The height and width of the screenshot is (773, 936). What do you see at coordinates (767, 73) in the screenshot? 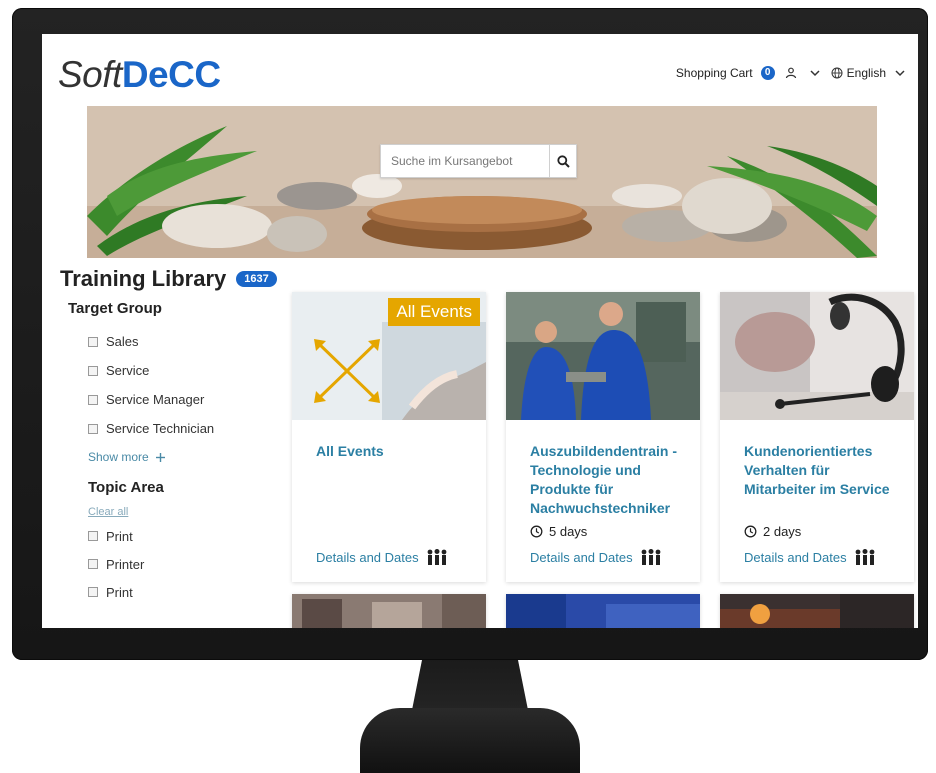
I see `cart-count-badge: 0` at bounding box center [767, 73].